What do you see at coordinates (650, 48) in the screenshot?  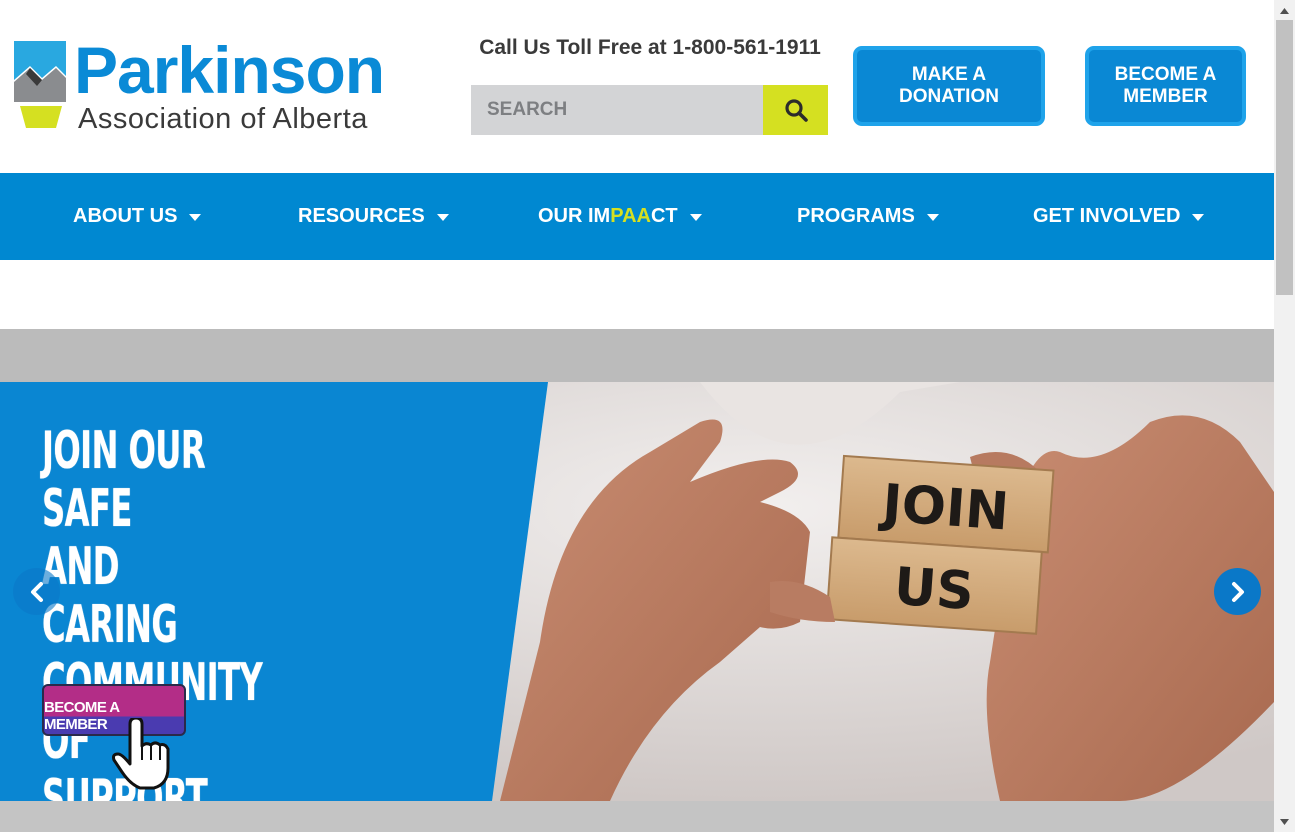 I see `toll-free-phone: Call Us Toll Free at 1-800-561-1911` at bounding box center [650, 48].